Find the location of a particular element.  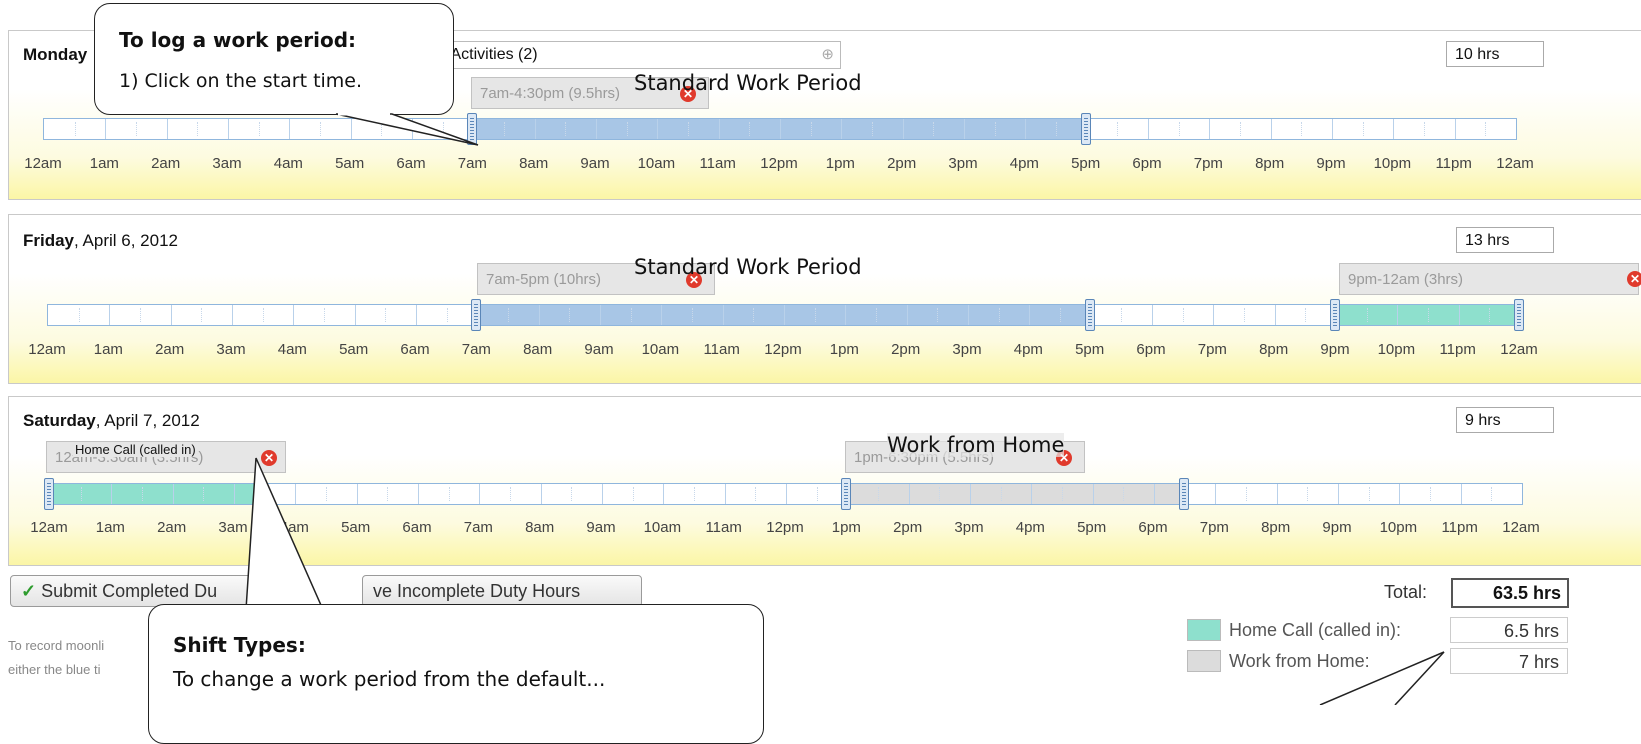

legend-pointer is located at coordinates (1382, 678).